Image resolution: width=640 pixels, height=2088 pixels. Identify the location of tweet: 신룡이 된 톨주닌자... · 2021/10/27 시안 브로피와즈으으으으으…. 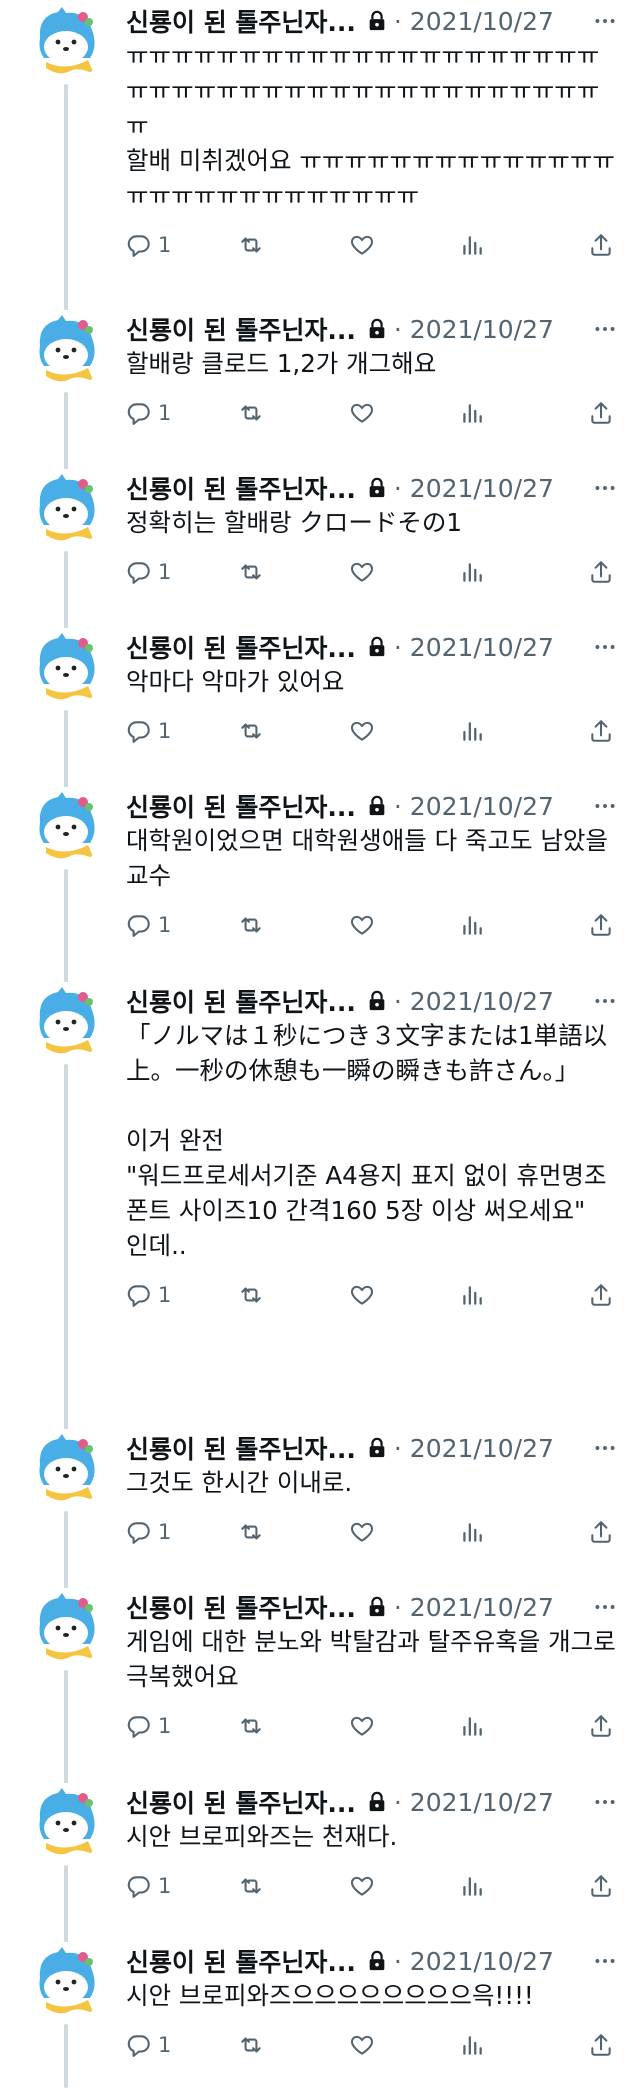
(320, 2014).